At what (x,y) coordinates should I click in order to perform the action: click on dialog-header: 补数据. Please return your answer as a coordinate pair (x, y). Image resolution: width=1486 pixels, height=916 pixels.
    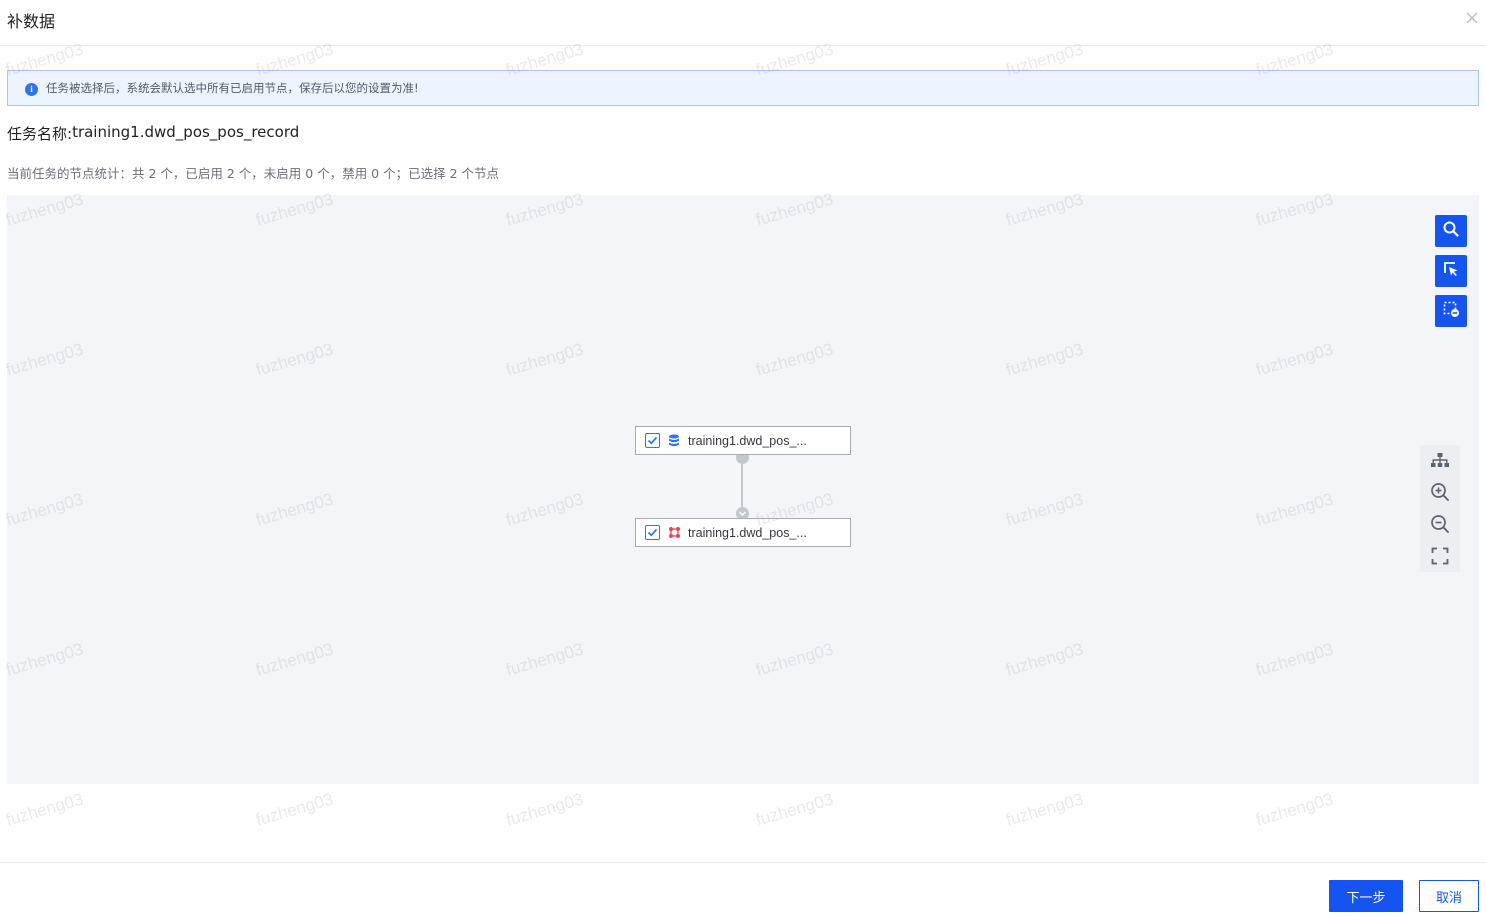
    Looking at the image, I should click on (743, 23).